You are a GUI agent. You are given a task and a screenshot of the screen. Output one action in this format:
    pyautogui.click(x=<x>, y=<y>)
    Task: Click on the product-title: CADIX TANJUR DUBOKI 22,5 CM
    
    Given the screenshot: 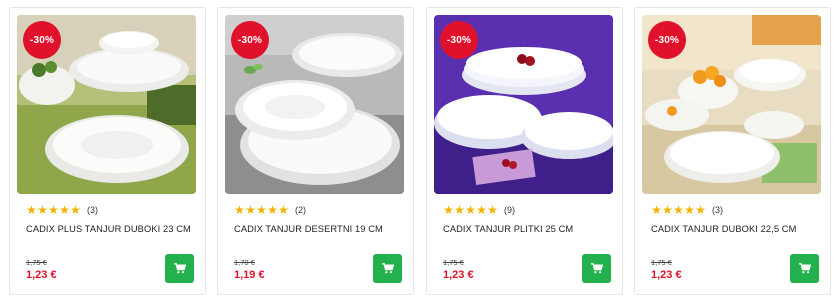 What is the action you would take?
    pyautogui.click(x=723, y=229)
    